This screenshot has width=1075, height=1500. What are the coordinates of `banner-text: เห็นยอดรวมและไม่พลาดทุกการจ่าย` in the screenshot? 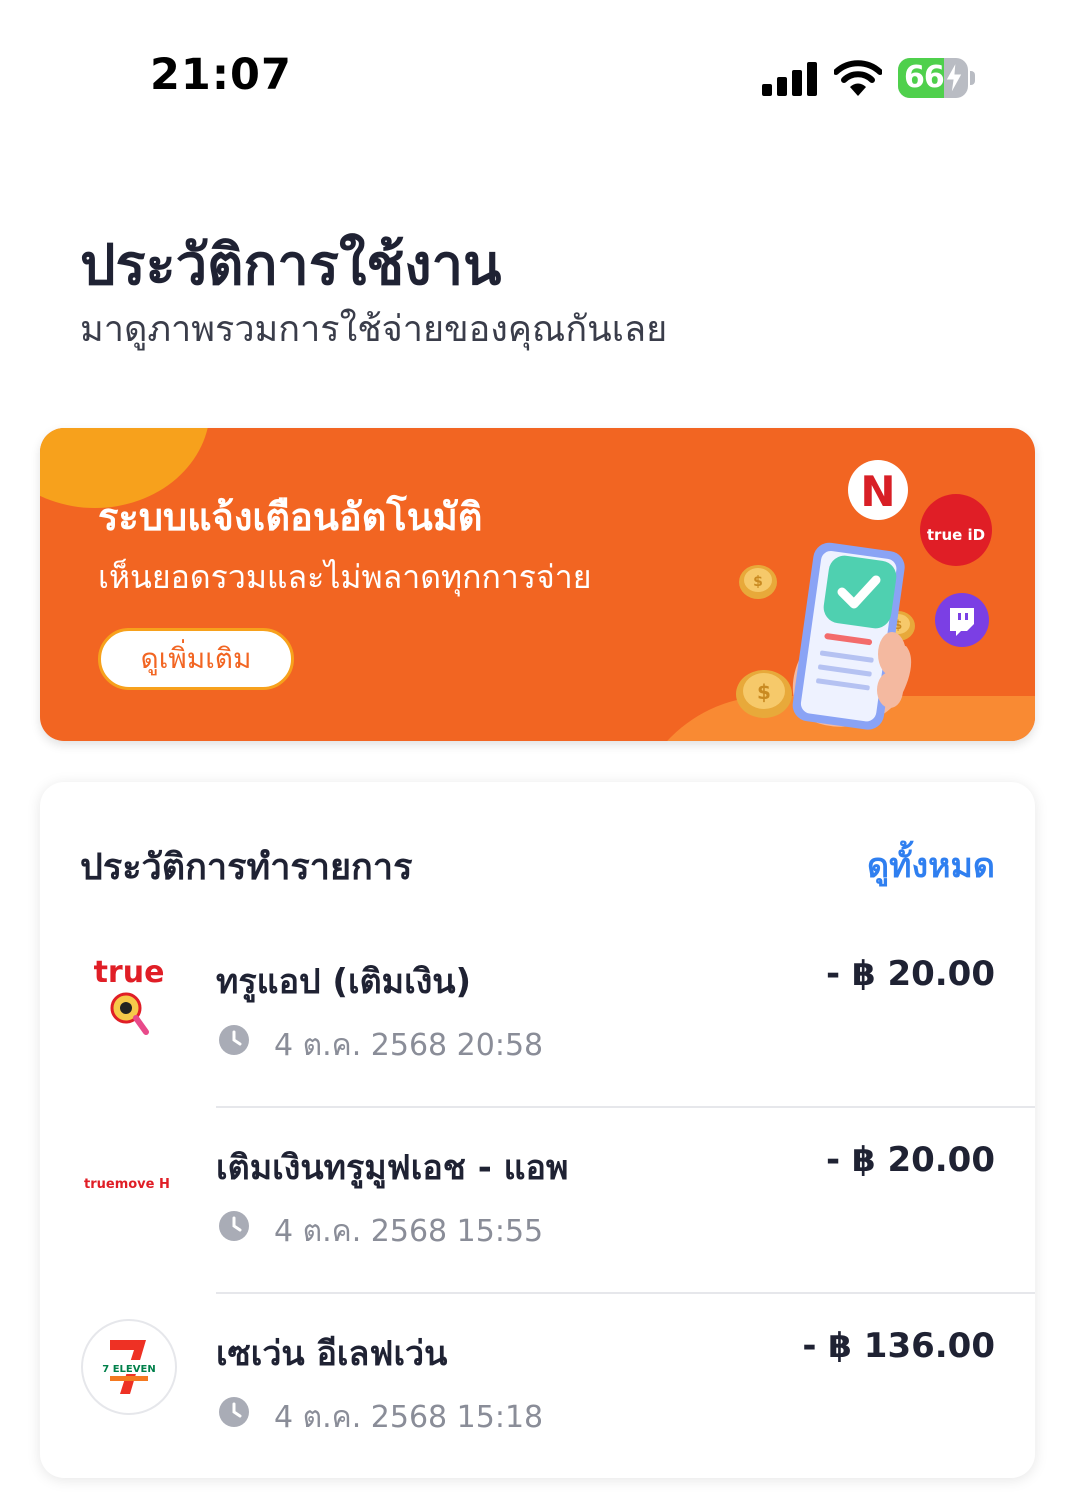 It's located at (345, 577).